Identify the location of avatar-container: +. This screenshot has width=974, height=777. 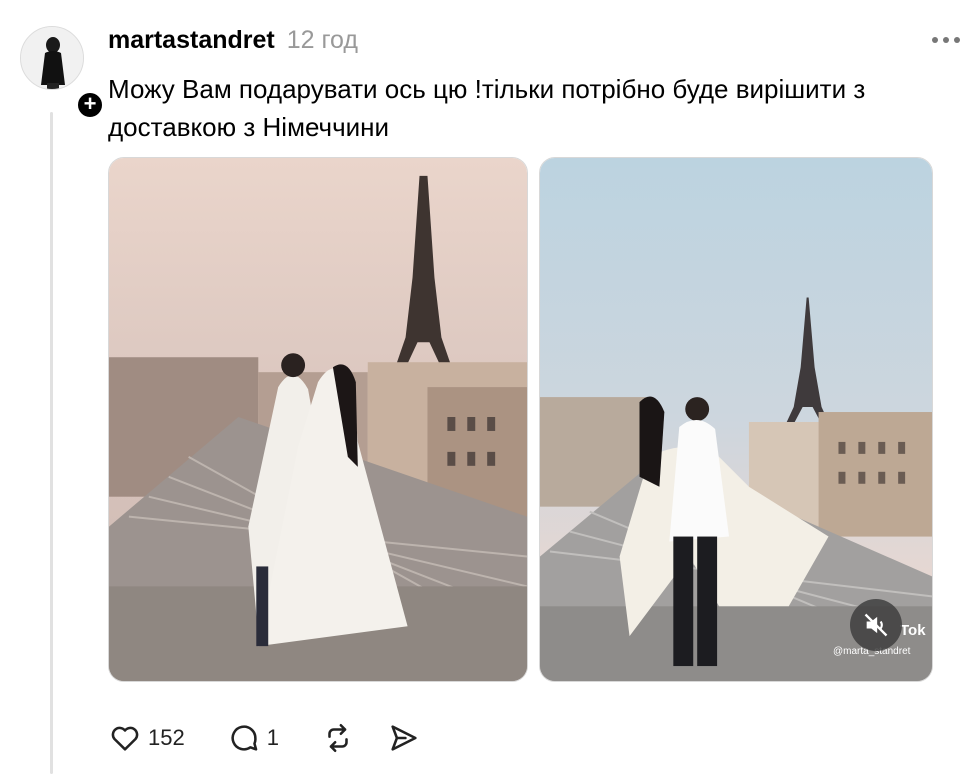
(62, 73).